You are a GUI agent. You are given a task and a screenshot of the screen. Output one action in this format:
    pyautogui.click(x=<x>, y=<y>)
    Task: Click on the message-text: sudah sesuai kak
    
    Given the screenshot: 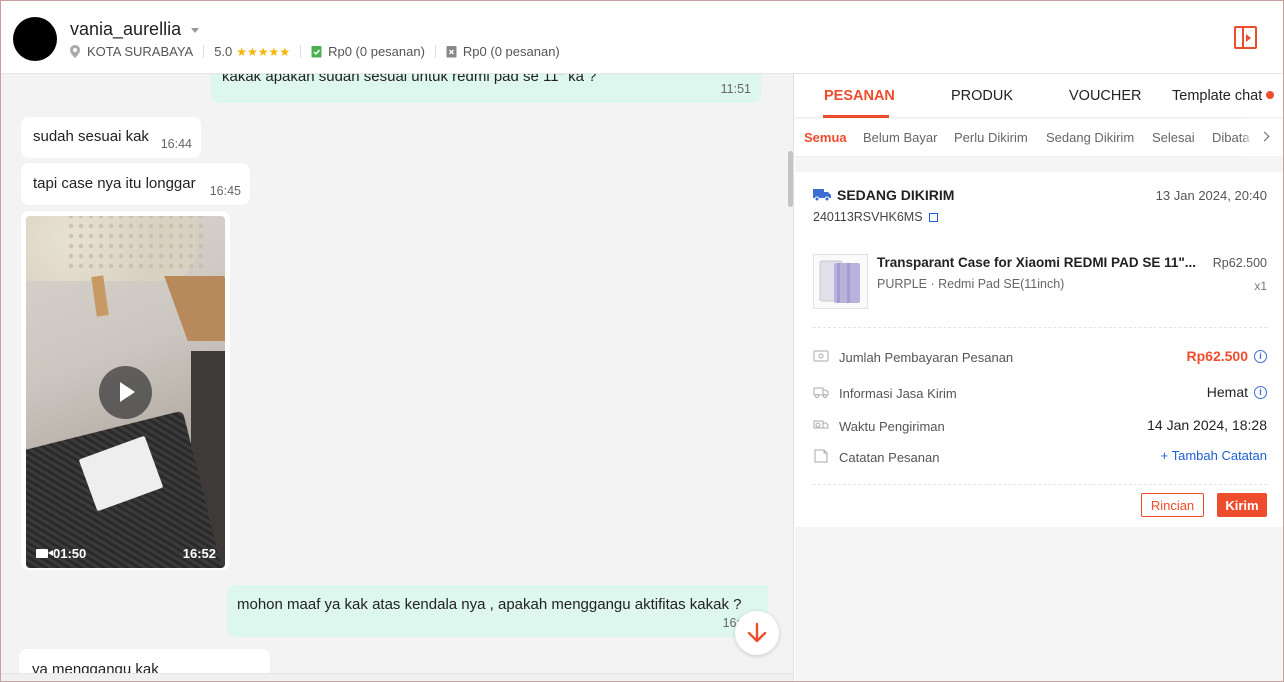 What is the action you would take?
    pyautogui.click(x=91, y=136)
    